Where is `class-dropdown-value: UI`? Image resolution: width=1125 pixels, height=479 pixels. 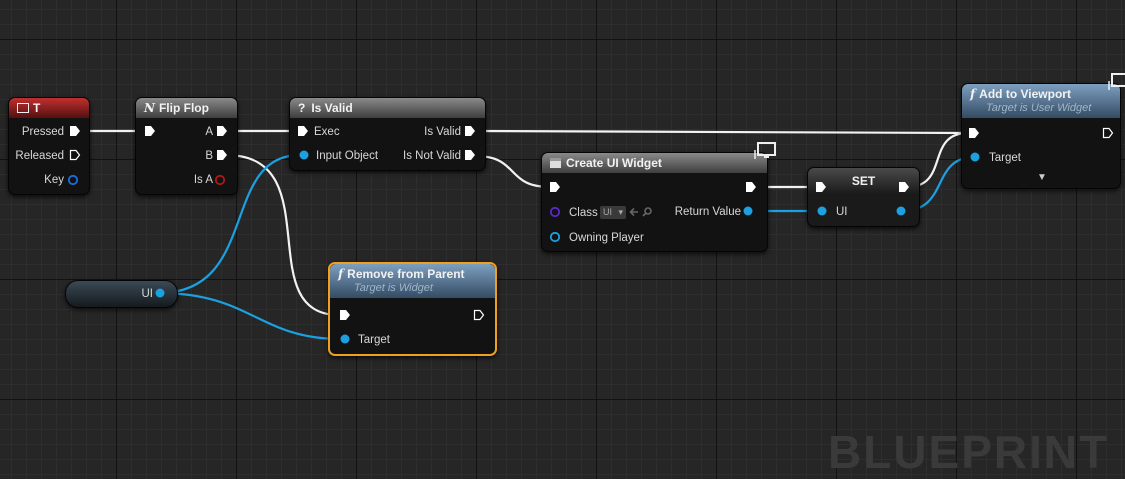
class-dropdown-value: UI is located at coordinates (607, 212).